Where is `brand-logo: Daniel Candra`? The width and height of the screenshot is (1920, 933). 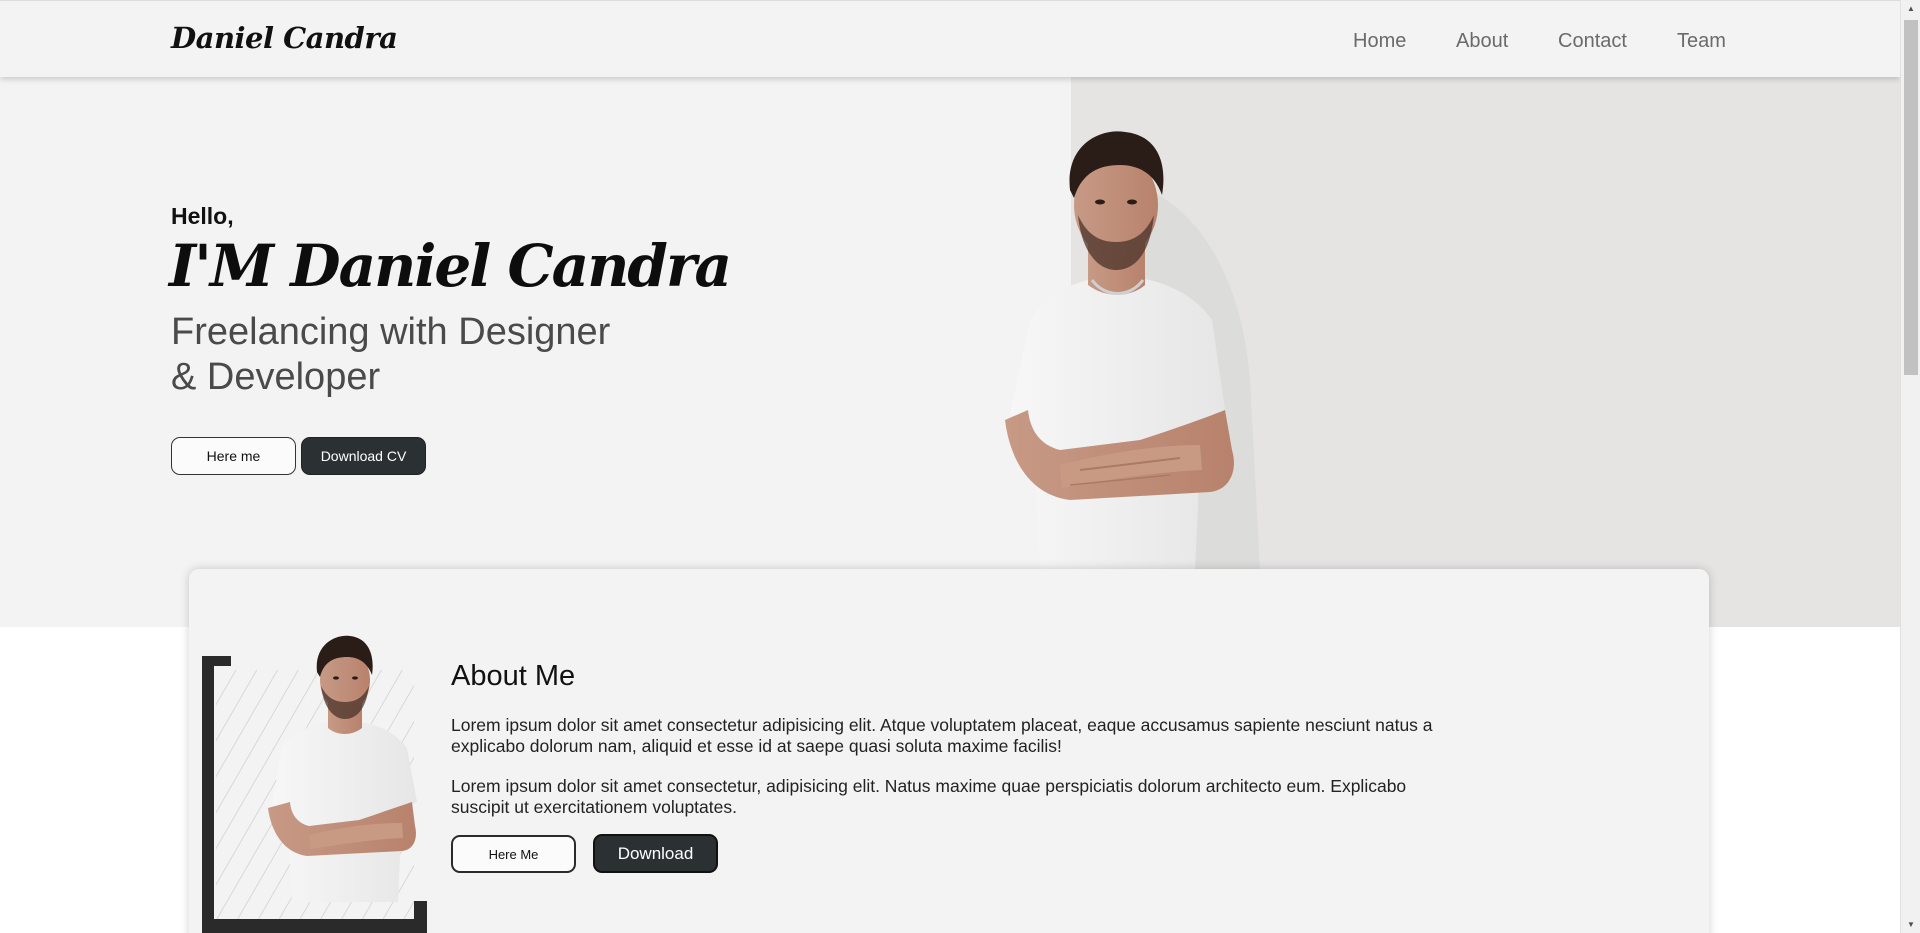
brand-logo: Daniel Candra is located at coordinates (284, 38).